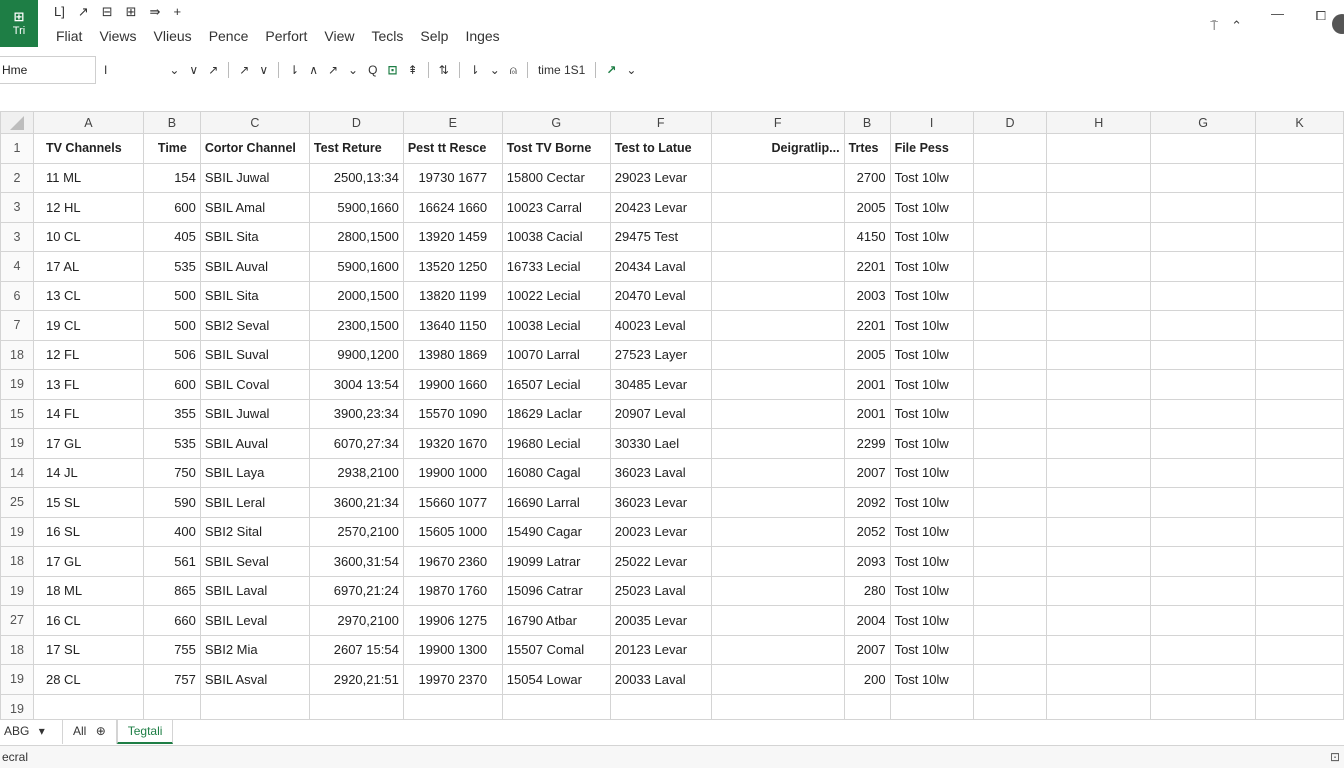 Image resolution: width=1344 pixels, height=768 pixels. Describe the element at coordinates (452, 325) in the screenshot. I see `cell: 13640 1150` at that location.